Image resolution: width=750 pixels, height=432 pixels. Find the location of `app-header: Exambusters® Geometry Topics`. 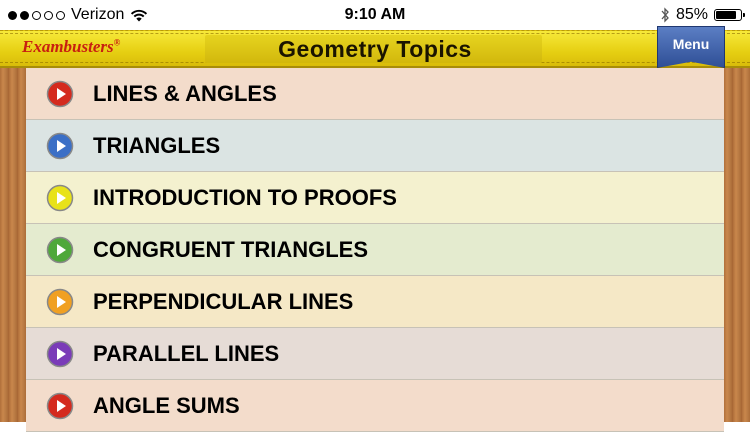

app-header: Exambusters® Geometry Topics is located at coordinates (375, 49).